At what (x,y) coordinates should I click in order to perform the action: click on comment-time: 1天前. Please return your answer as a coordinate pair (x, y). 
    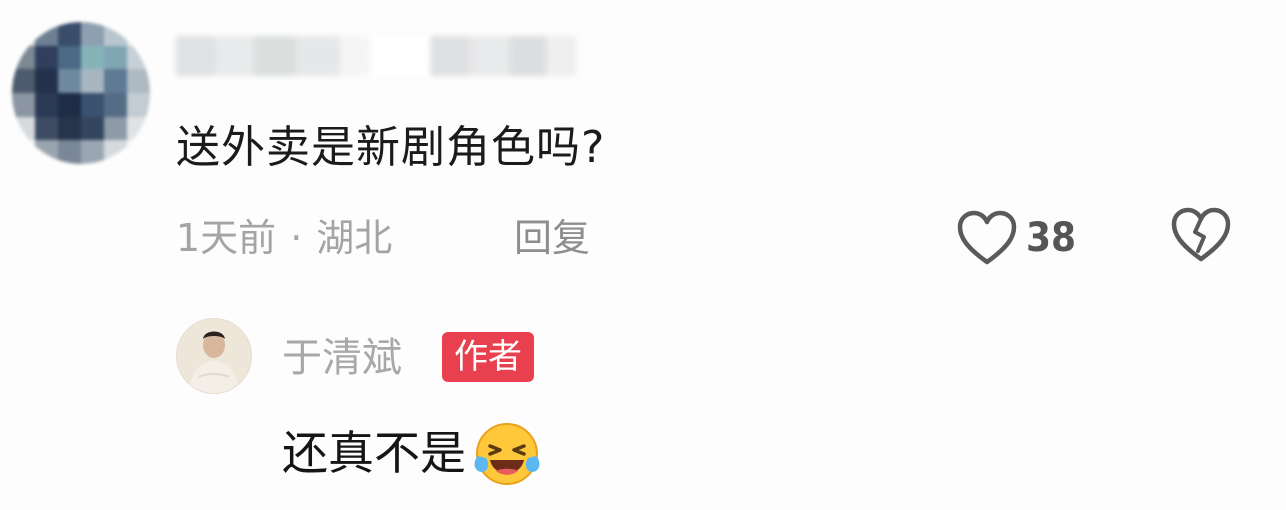
    Looking at the image, I should click on (226, 238).